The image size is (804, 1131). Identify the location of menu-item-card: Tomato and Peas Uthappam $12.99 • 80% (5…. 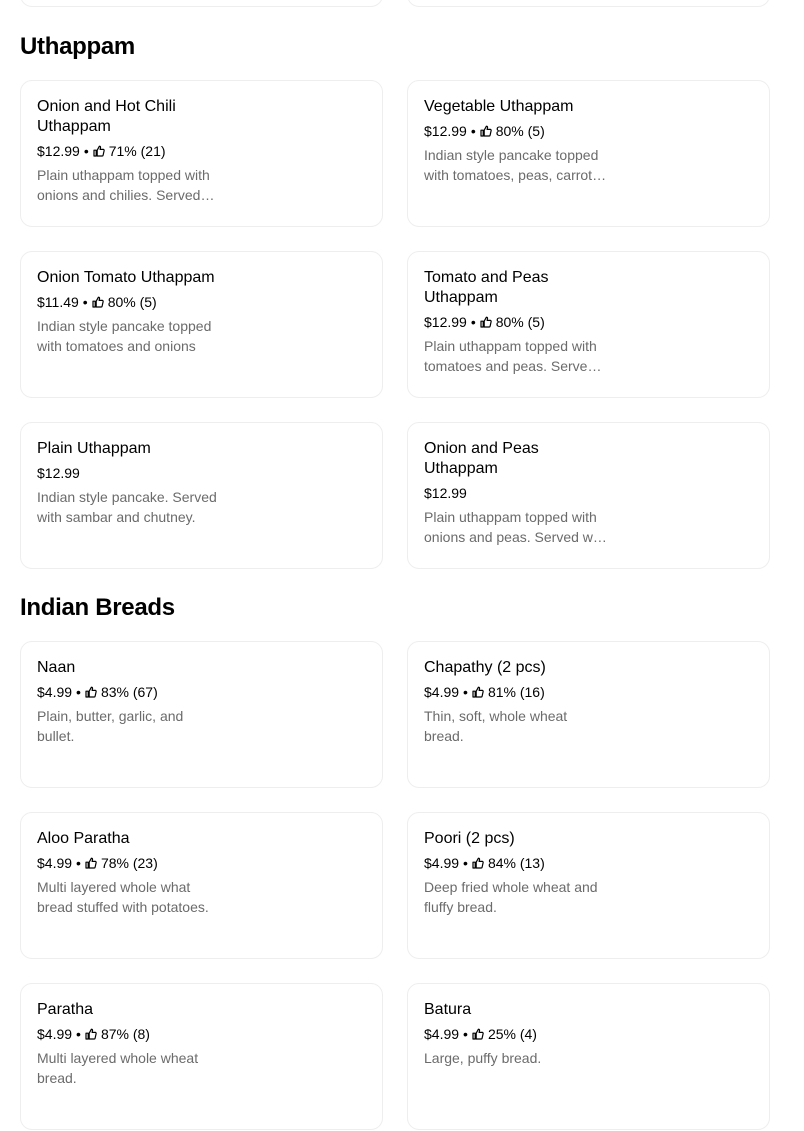
(588, 324).